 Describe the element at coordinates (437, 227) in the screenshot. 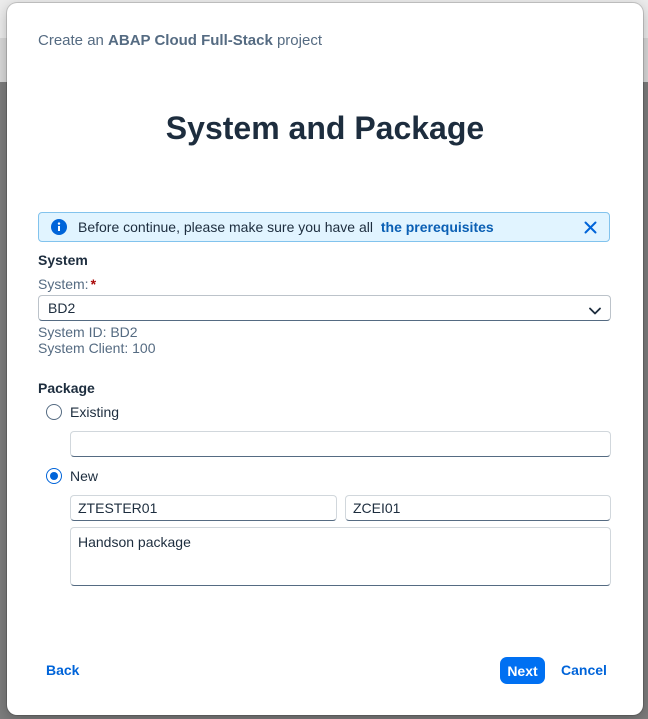

I see `prerequisites-link: the prerequisites` at that location.